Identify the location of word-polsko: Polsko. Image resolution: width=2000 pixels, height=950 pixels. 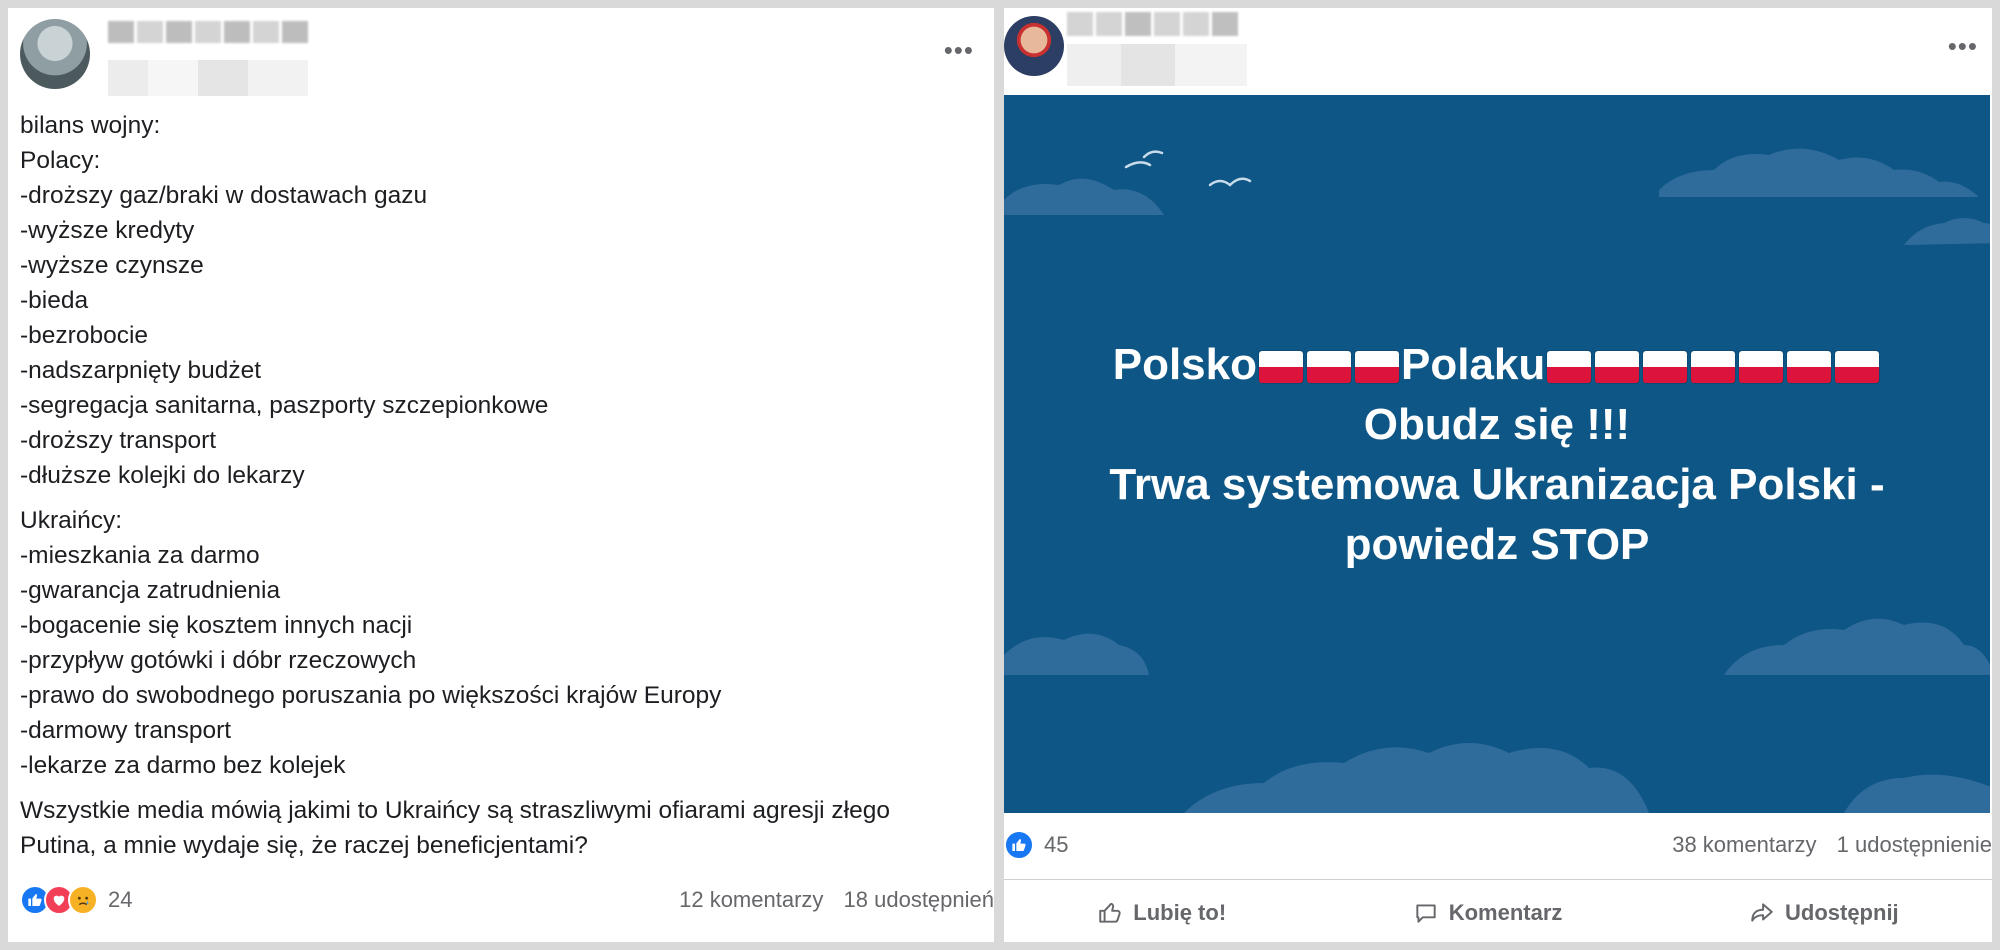
(1184, 364).